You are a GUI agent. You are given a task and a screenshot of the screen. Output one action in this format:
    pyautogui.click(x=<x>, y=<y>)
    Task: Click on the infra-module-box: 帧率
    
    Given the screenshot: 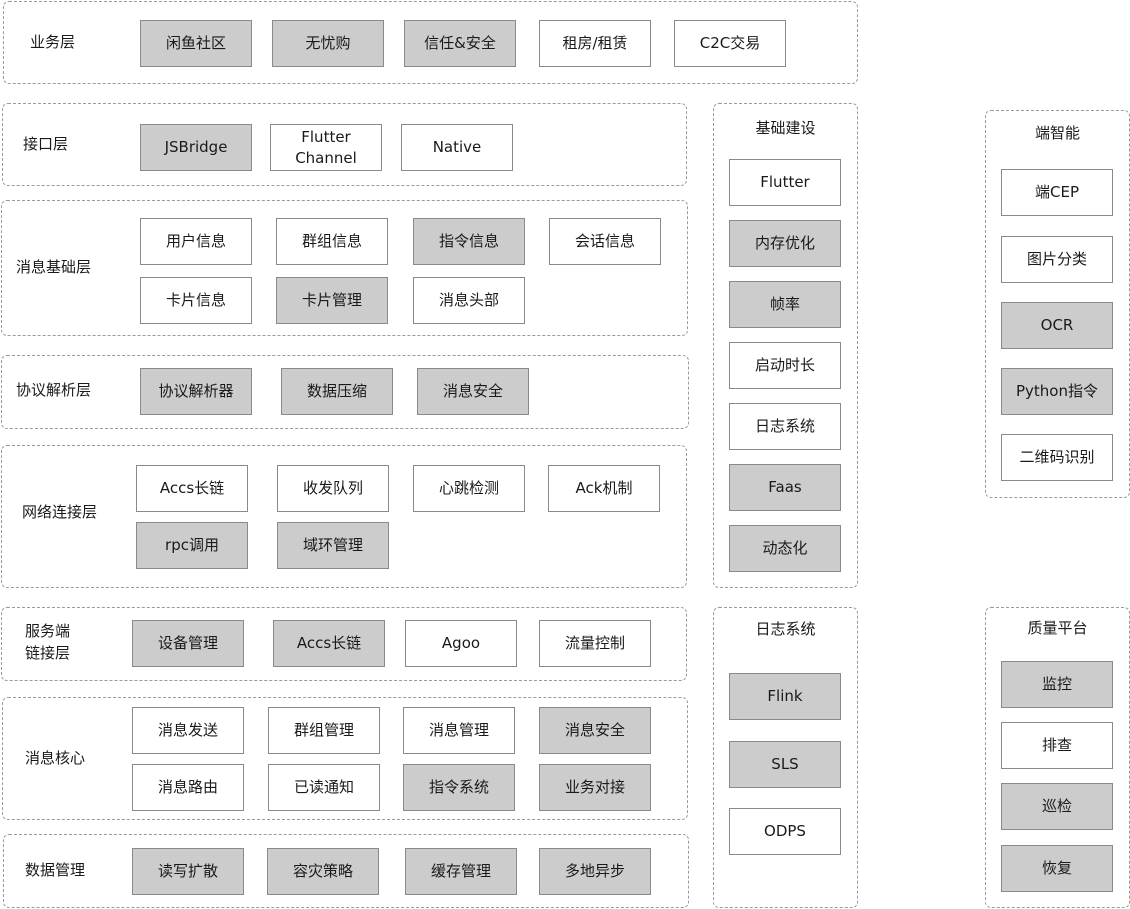 What is the action you would take?
    pyautogui.click(x=785, y=304)
    